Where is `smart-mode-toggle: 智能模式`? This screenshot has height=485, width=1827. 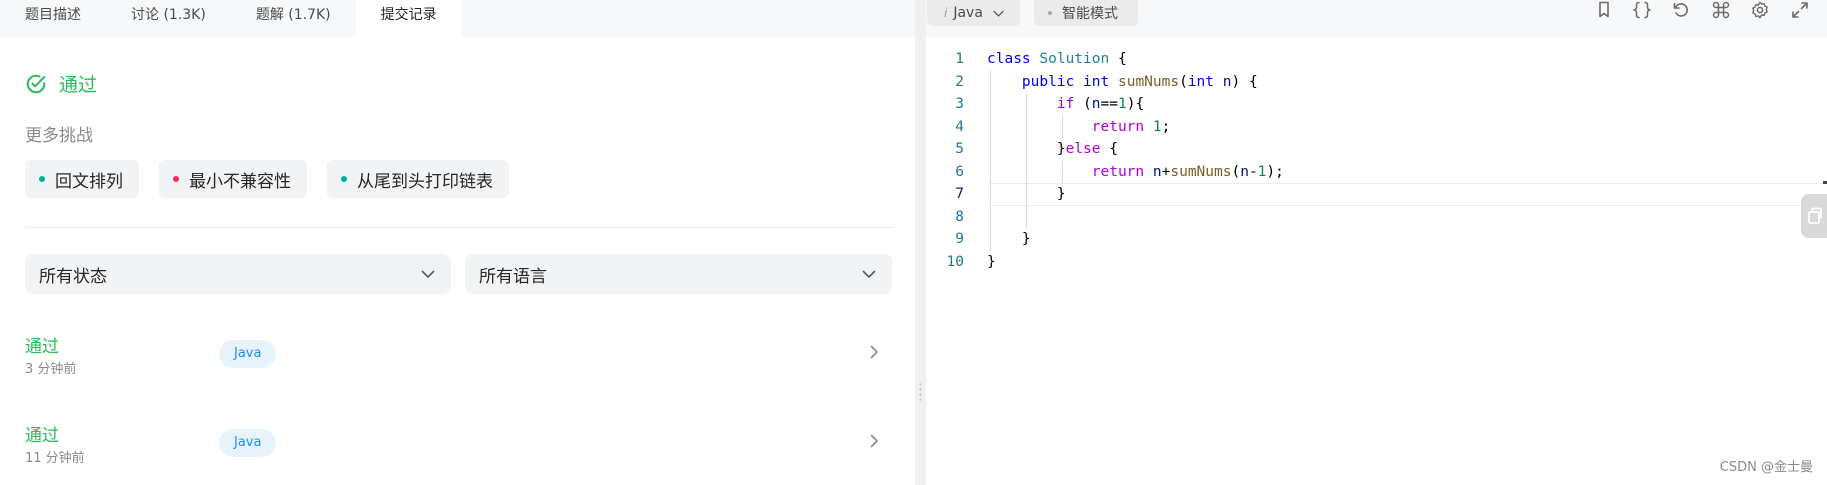
smart-mode-toggle: 智能模式 is located at coordinates (1086, 13).